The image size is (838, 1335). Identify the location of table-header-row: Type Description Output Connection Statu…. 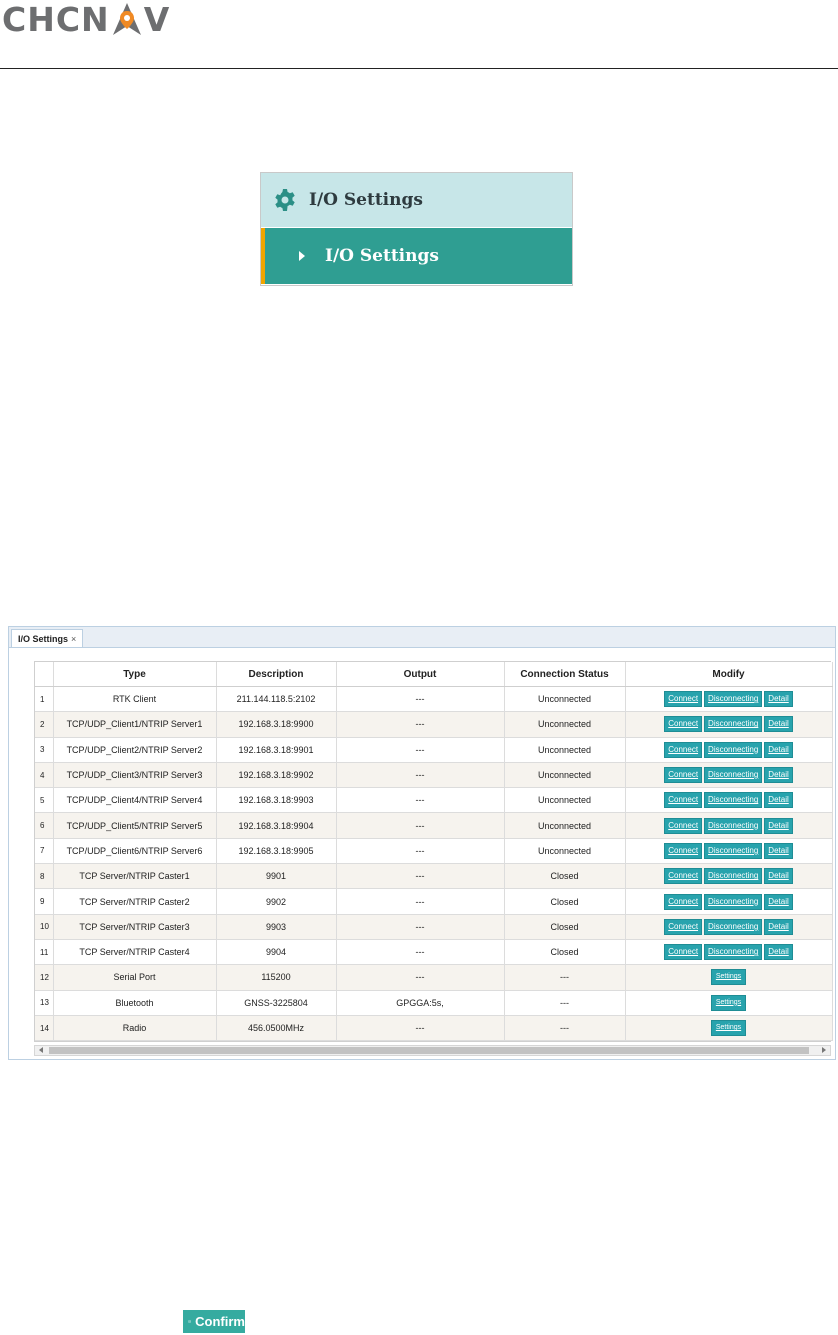
(434, 674).